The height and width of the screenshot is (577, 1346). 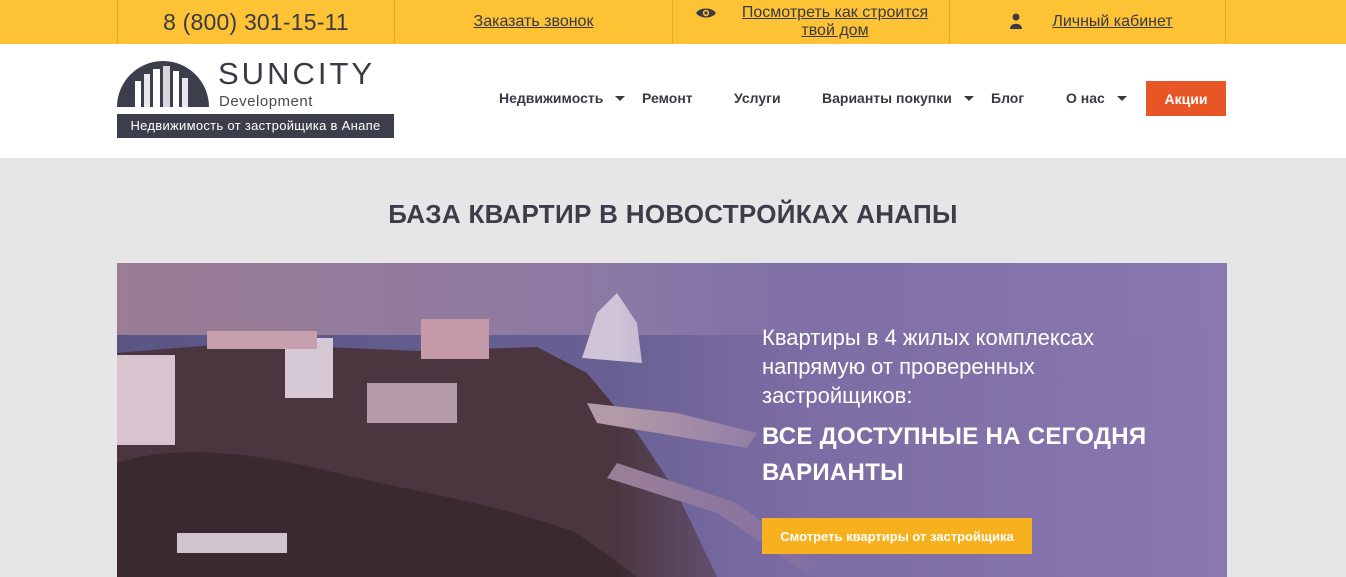 What do you see at coordinates (835, 22) in the screenshot?
I see `construction-link: Посмотреть как строится твой дом` at bounding box center [835, 22].